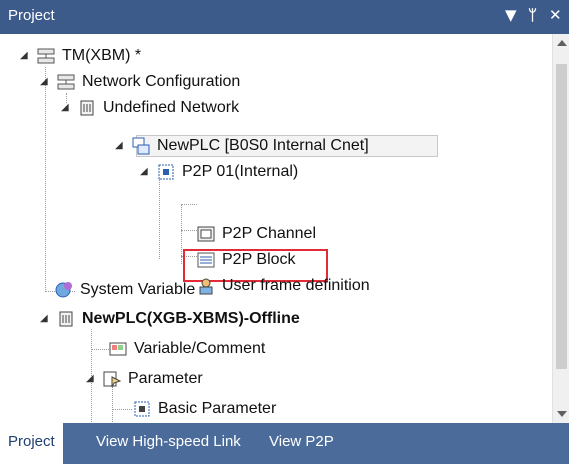 The width and height of the screenshot is (569, 464). I want to click on tree-node-label: TM(XBM) *, so click(102, 55).